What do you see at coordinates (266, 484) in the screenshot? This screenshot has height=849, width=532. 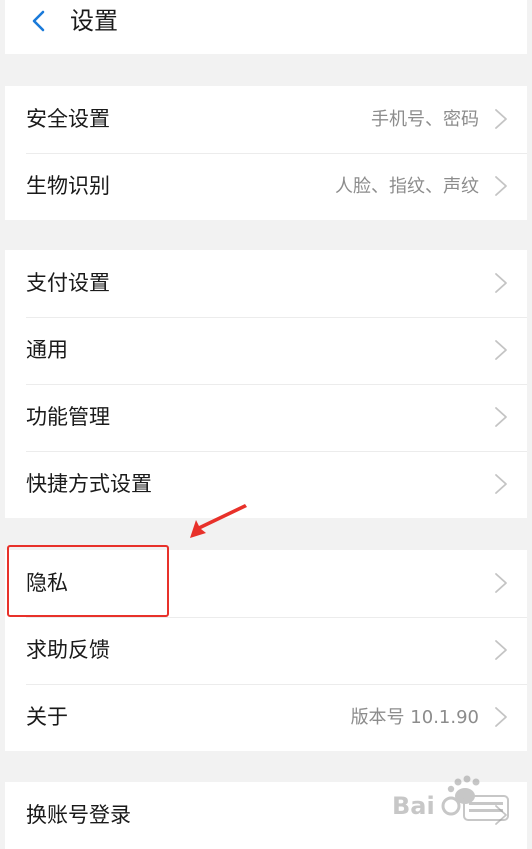 I see `settings-item-shortcuts: 快捷方式设置` at bounding box center [266, 484].